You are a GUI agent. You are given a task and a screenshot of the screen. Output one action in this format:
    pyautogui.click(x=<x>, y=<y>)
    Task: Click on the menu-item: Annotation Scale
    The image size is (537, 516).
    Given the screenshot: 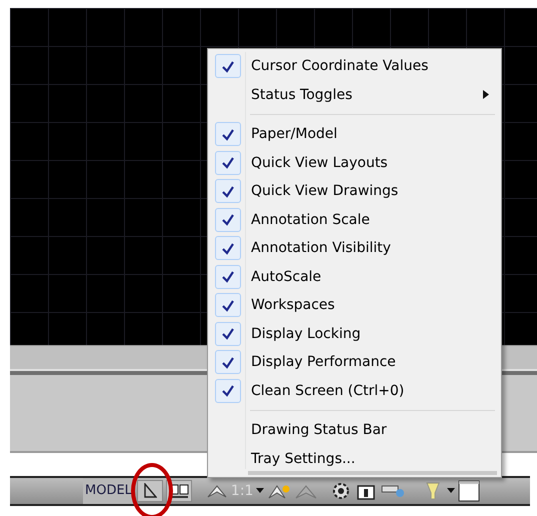 What is the action you would take?
    pyautogui.click(x=354, y=220)
    